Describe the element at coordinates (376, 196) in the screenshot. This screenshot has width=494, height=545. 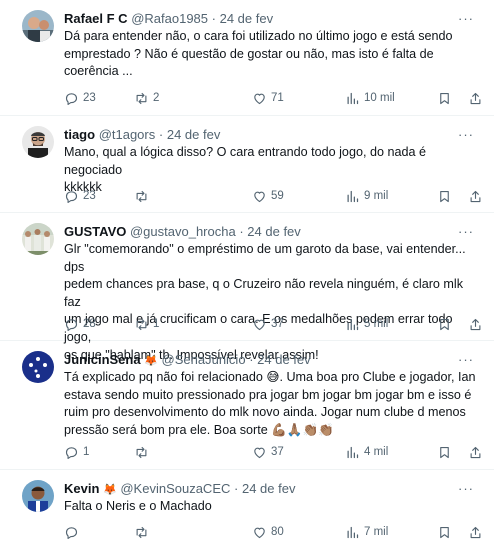
I see `view-count: 9 mil` at that location.